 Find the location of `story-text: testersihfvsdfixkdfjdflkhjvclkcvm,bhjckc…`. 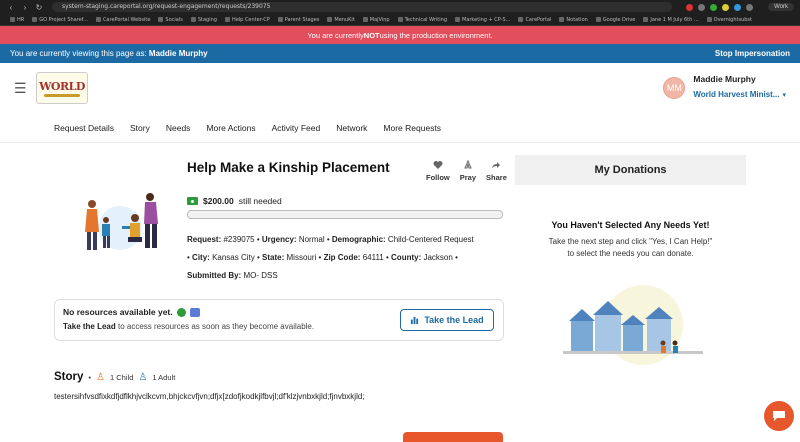

story-text: testersihfvsdfixkdfjdflkhjvclkcvm,bhjckc… is located at coordinates (209, 396).